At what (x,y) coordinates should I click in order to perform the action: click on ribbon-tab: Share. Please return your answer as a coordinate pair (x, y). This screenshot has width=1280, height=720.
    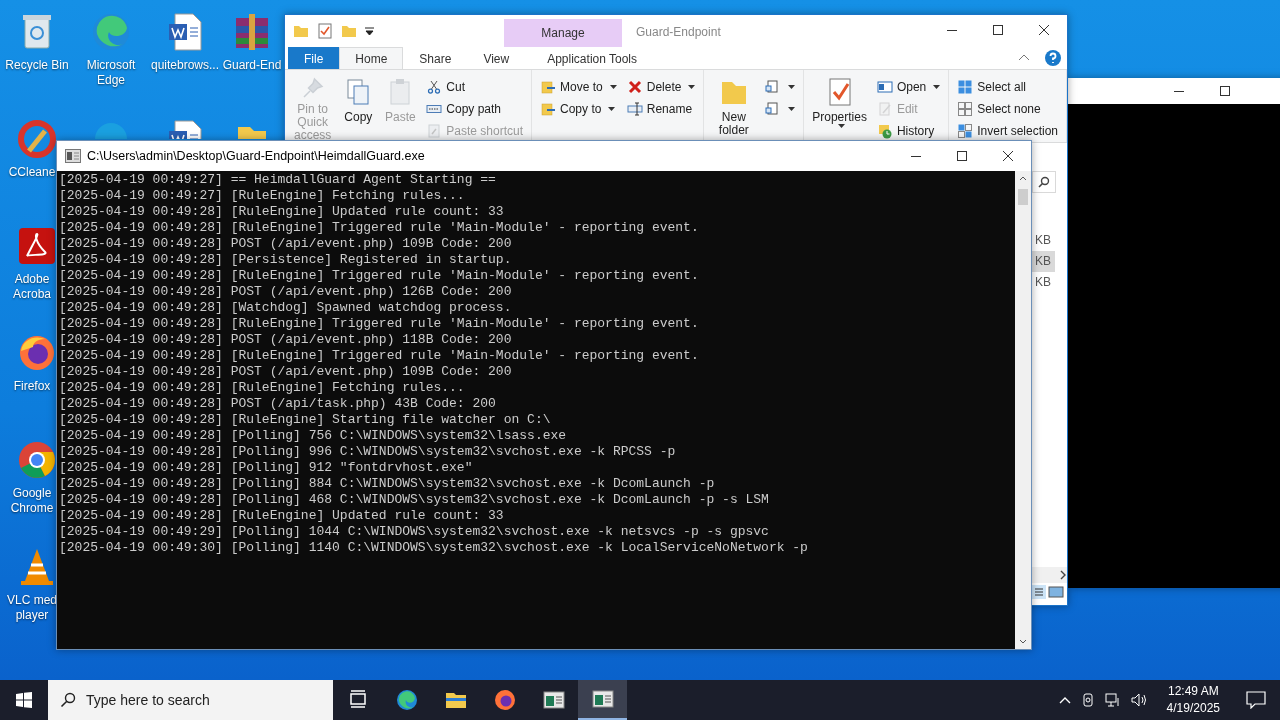
    Looking at the image, I should click on (435, 58).